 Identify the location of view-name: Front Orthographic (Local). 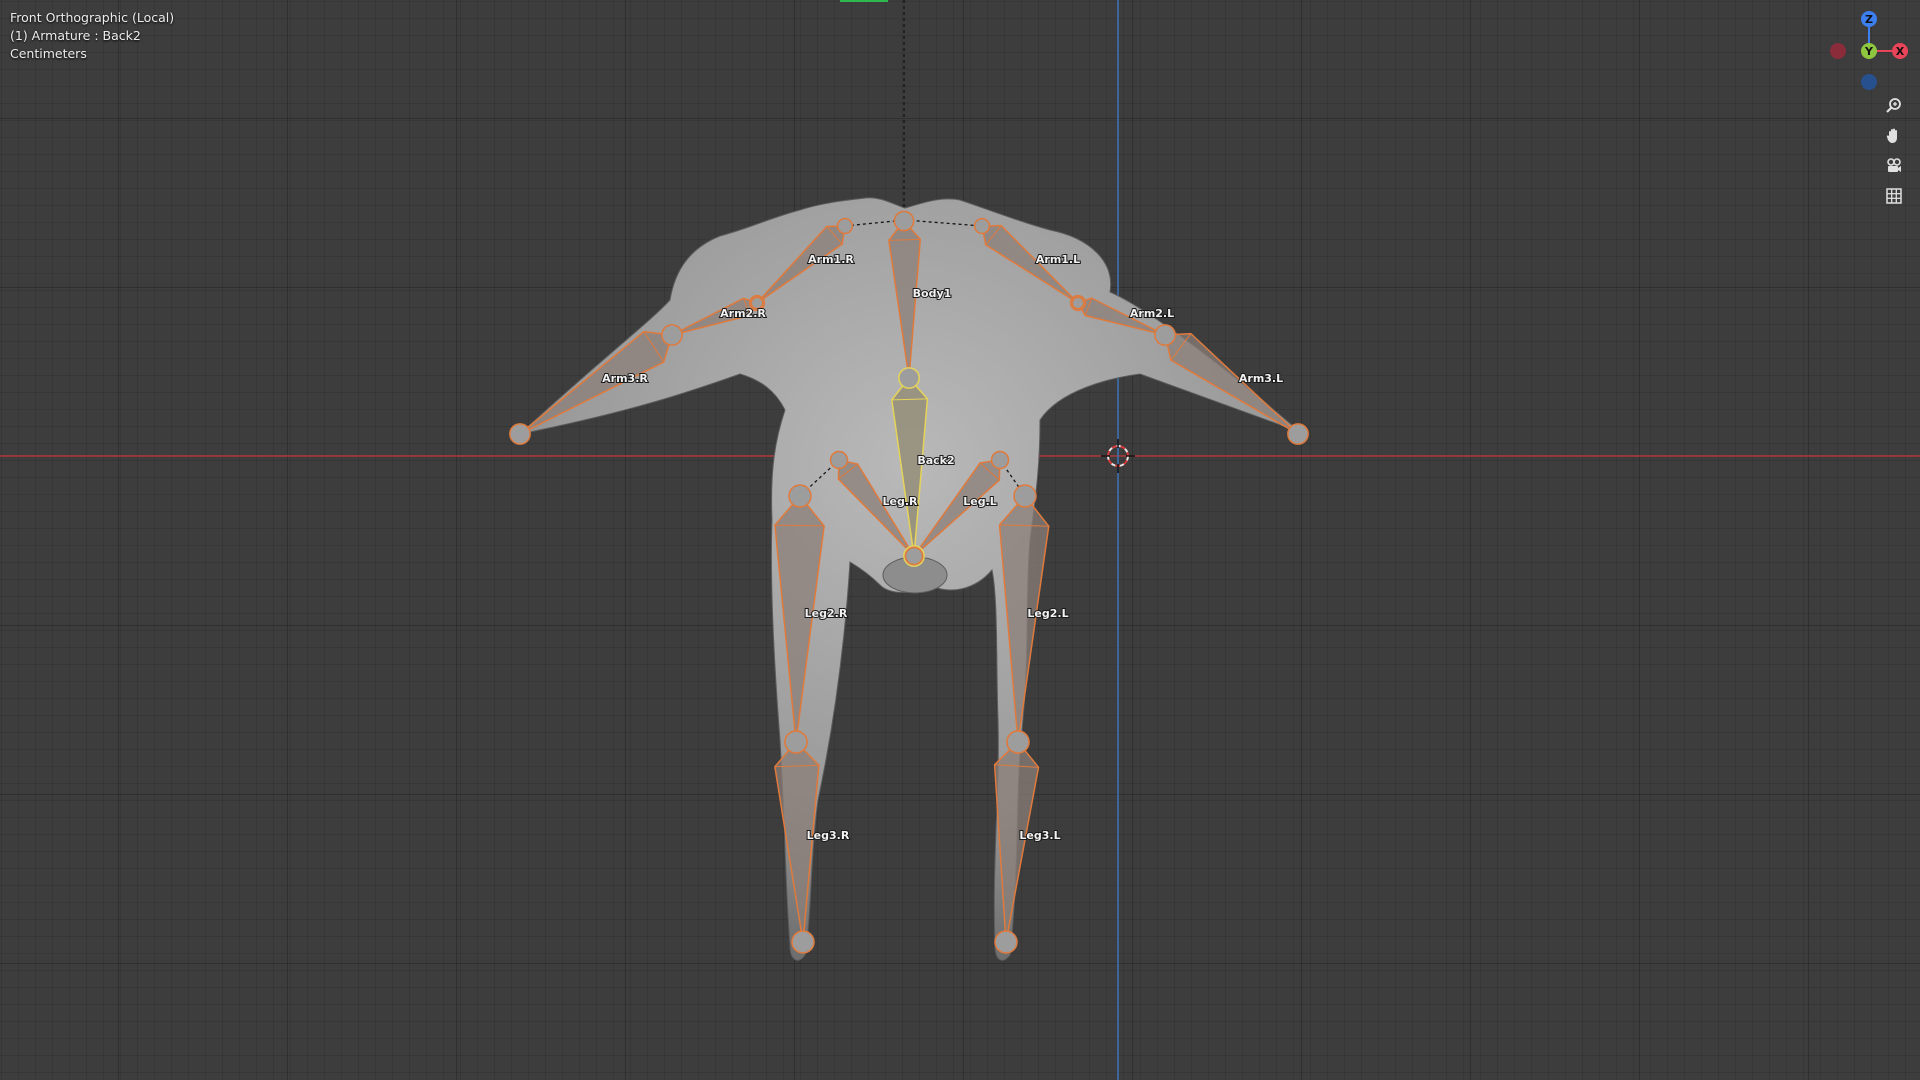
(92, 17).